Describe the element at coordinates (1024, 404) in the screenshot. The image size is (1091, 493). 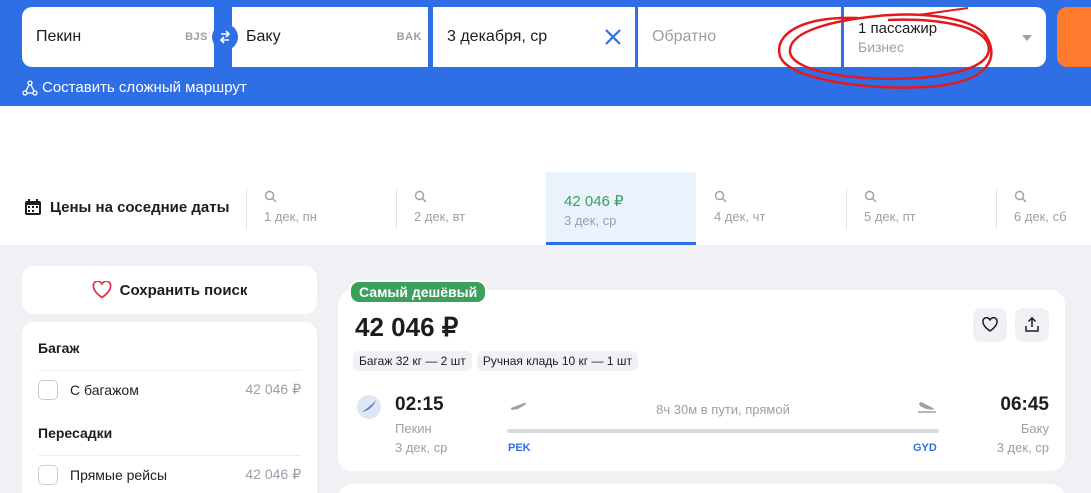
I see `arrival-time: 06:45` at that location.